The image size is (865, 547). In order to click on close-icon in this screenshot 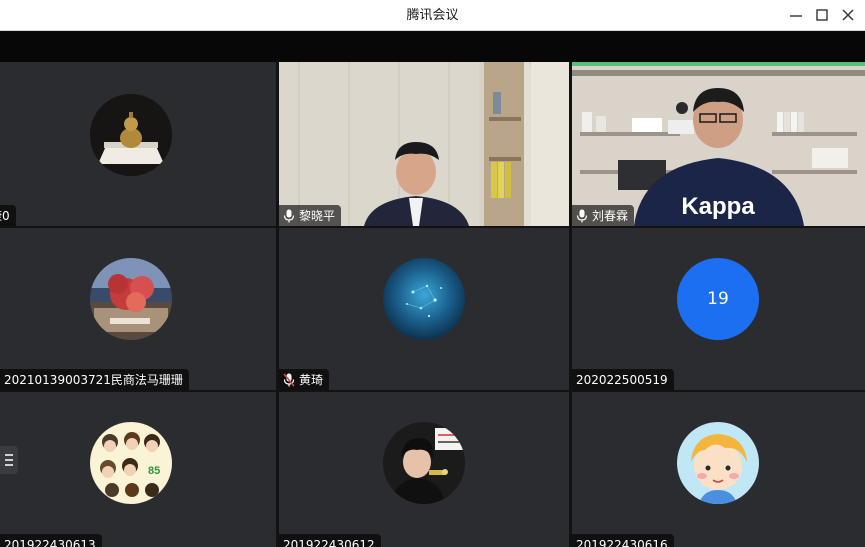, I will do `click(848, 15)`.